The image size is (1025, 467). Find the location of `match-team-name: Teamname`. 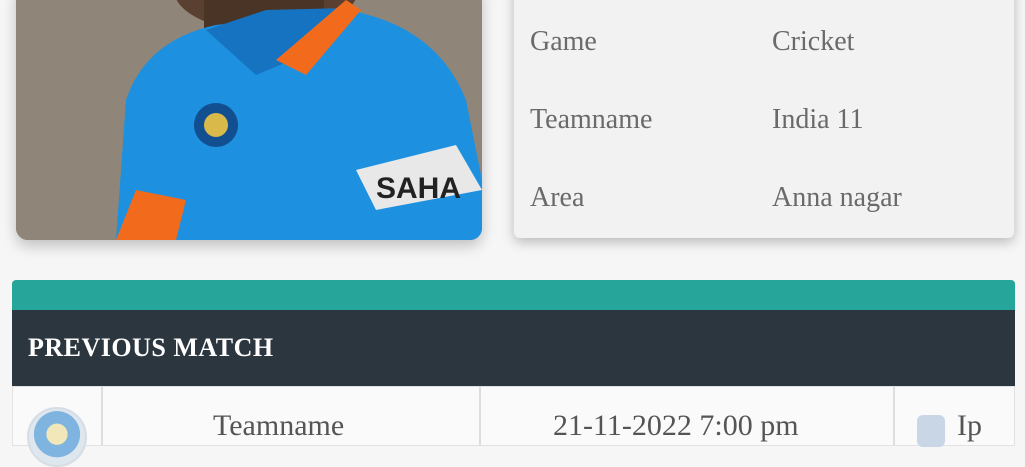

match-team-name: Teamname is located at coordinates (279, 425).